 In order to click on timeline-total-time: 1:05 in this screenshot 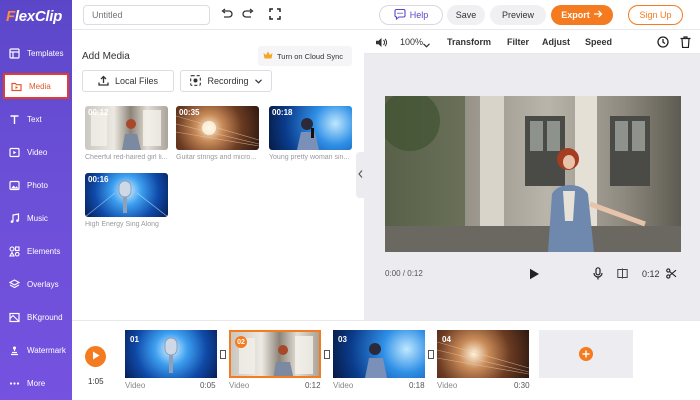, I will do `click(96, 381)`.